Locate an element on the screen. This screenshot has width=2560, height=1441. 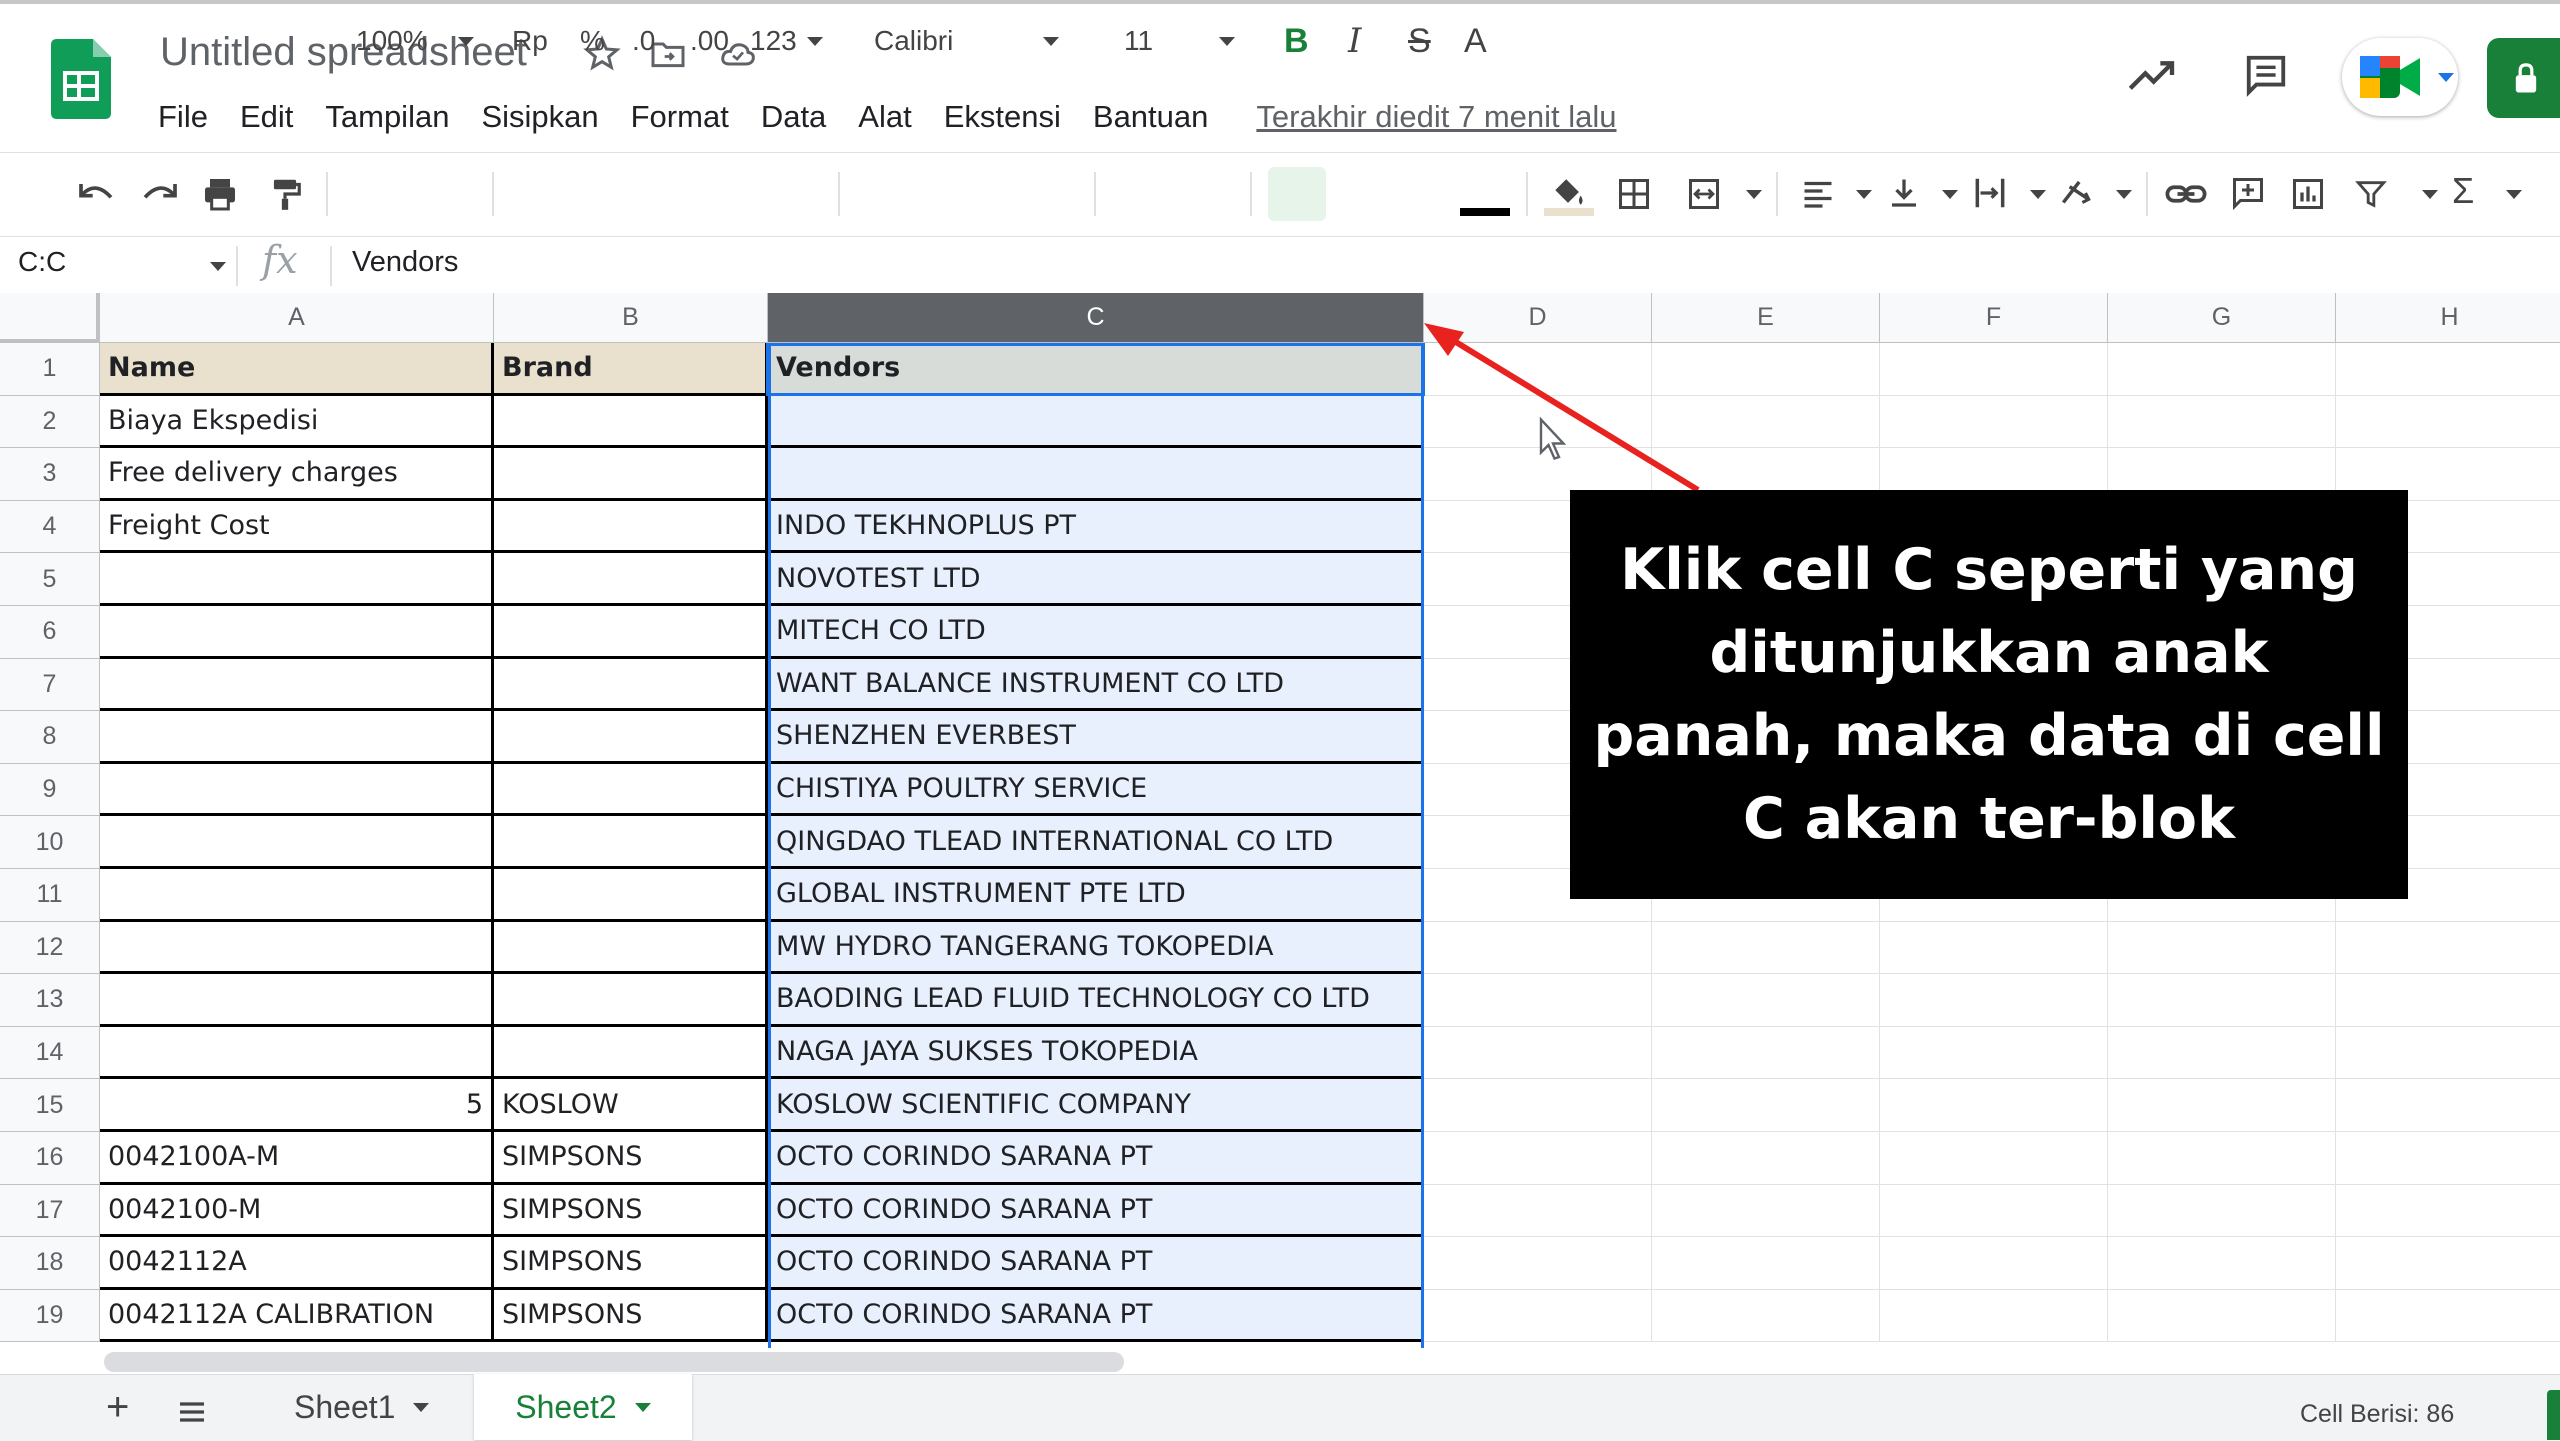
row-header: 13 is located at coordinates (50, 1000).